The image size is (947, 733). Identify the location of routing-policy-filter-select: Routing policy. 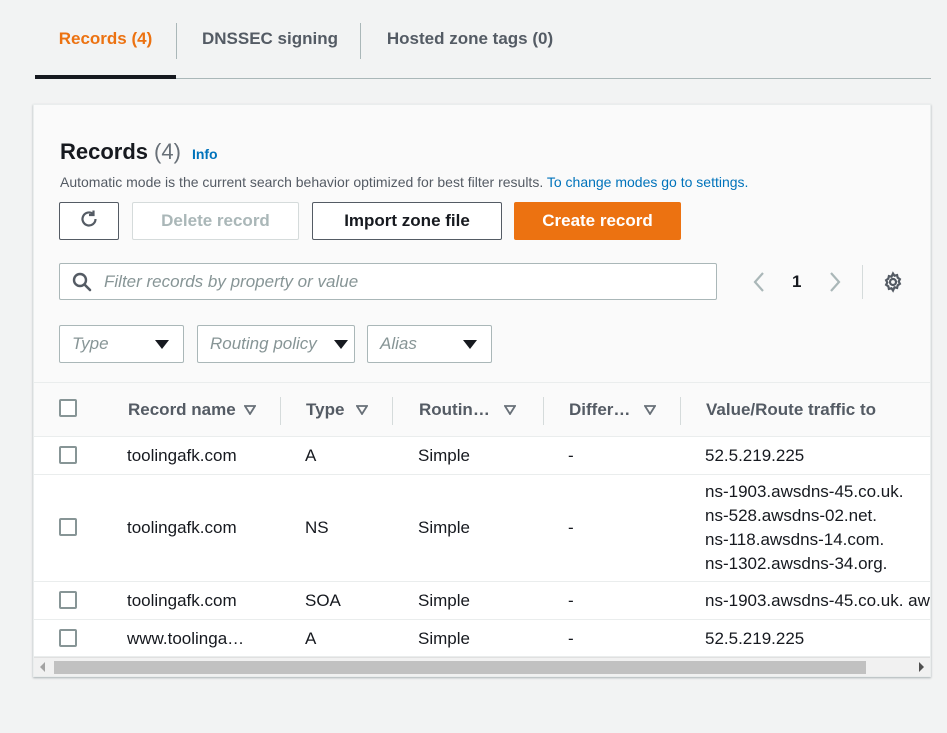
(276, 344).